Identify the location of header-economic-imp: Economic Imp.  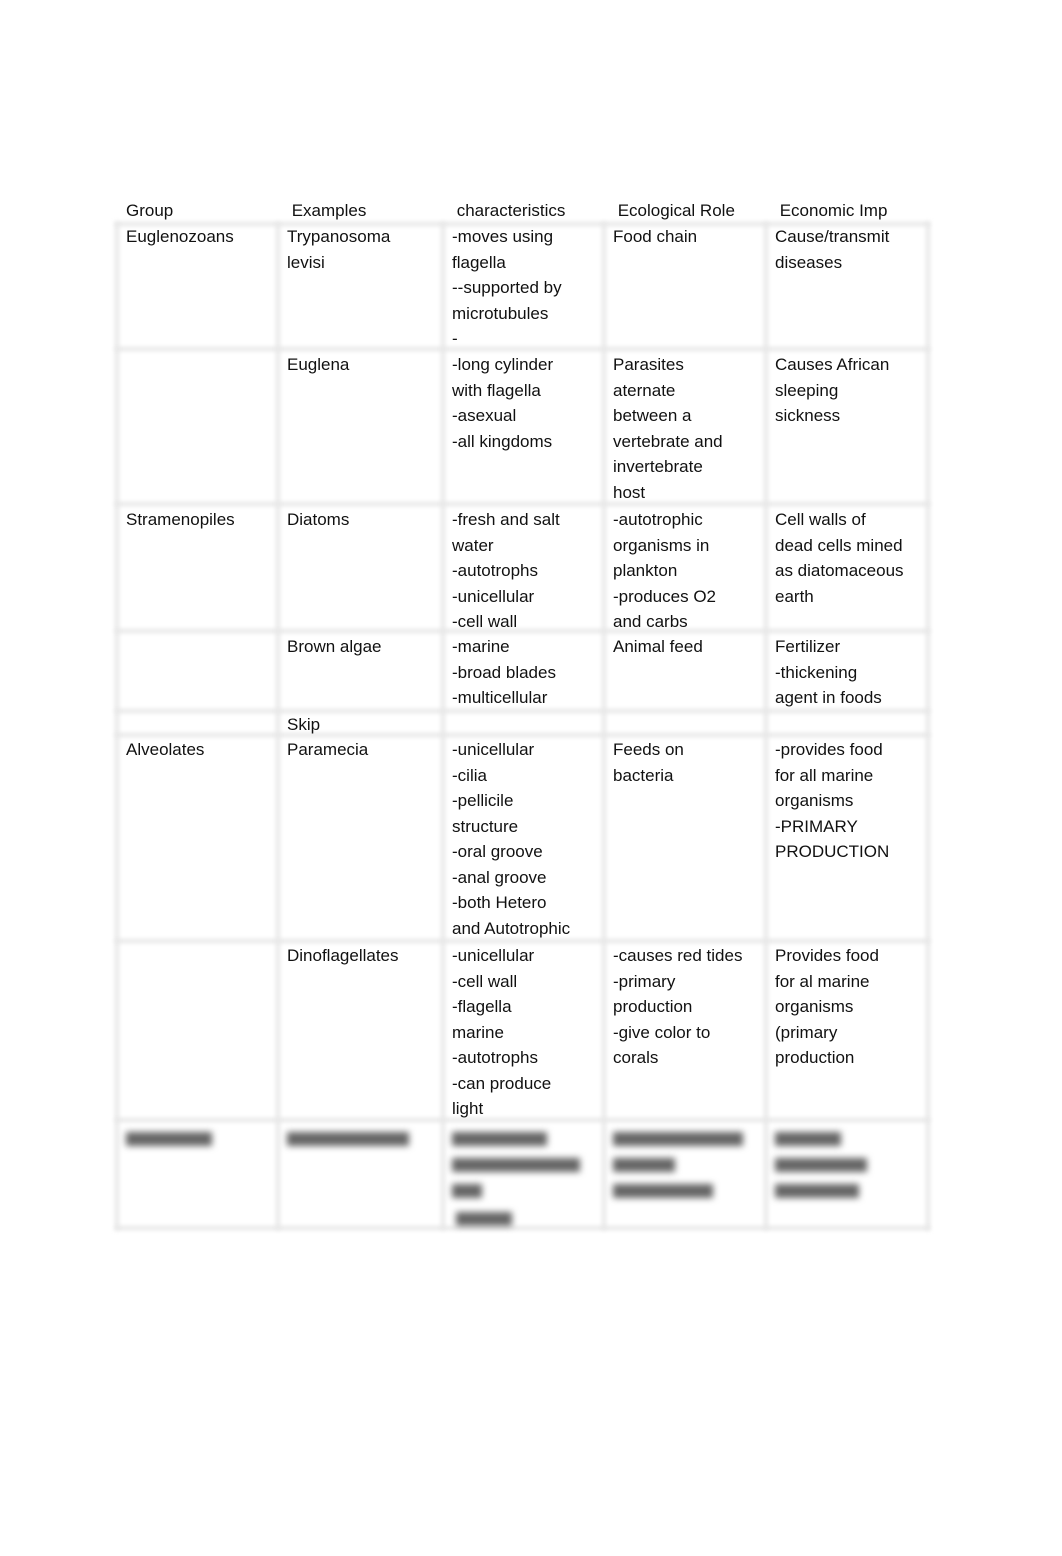
(831, 210).